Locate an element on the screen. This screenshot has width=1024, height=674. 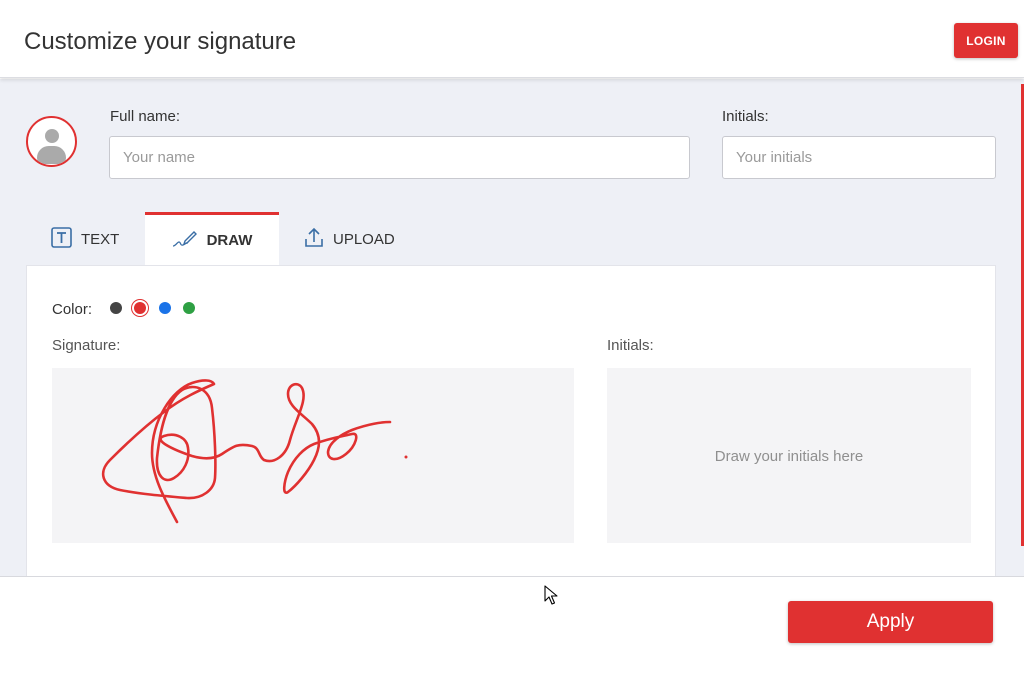
dialog-header: Customize your signature LOGIN is located at coordinates (512, 39).